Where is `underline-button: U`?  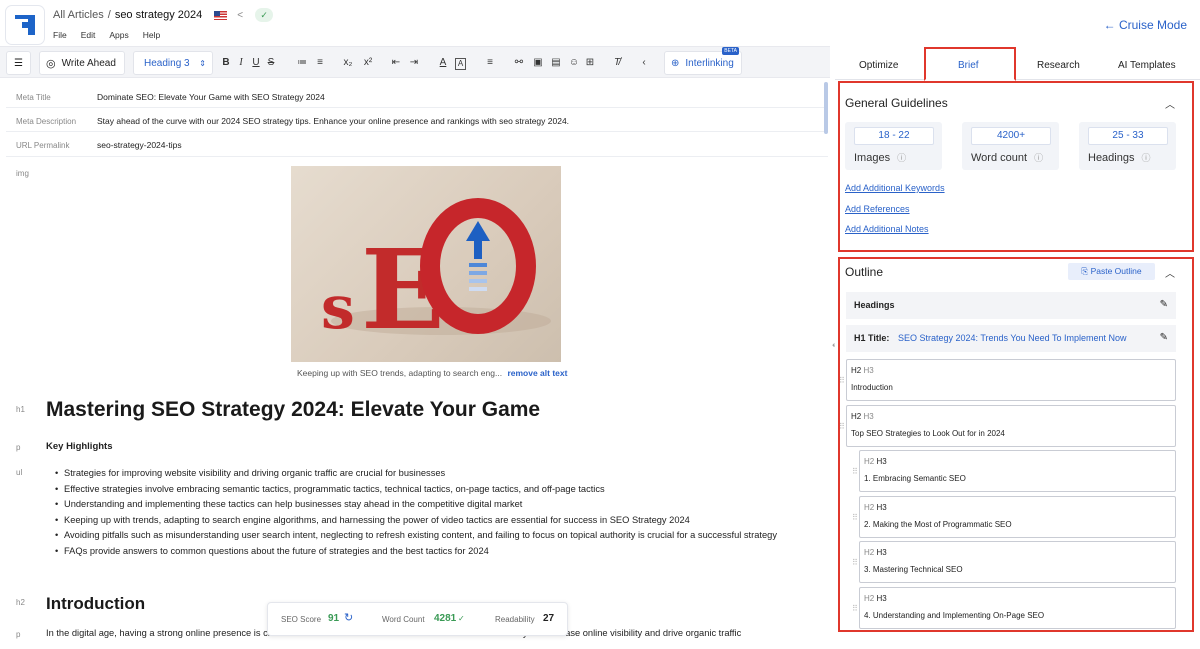 underline-button: U is located at coordinates (256, 63).